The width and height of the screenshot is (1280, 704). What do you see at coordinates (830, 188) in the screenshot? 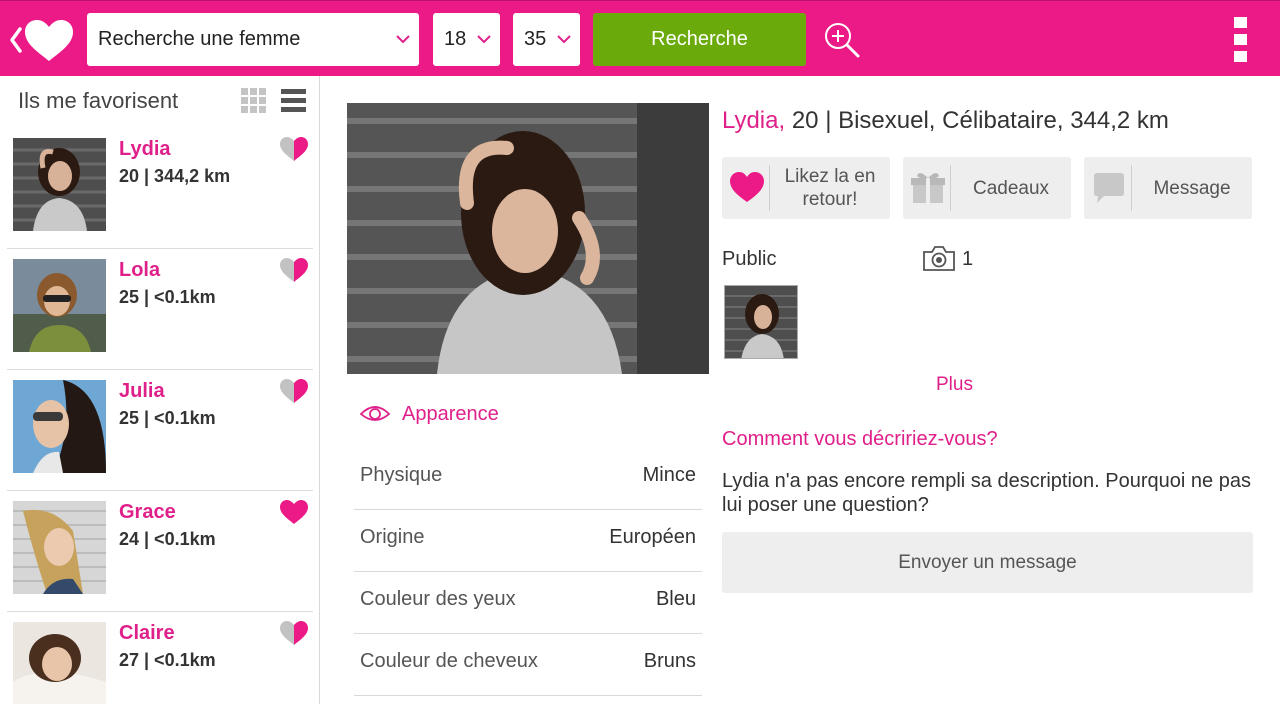
I see `like-back-label: Likez la en retour!` at bounding box center [830, 188].